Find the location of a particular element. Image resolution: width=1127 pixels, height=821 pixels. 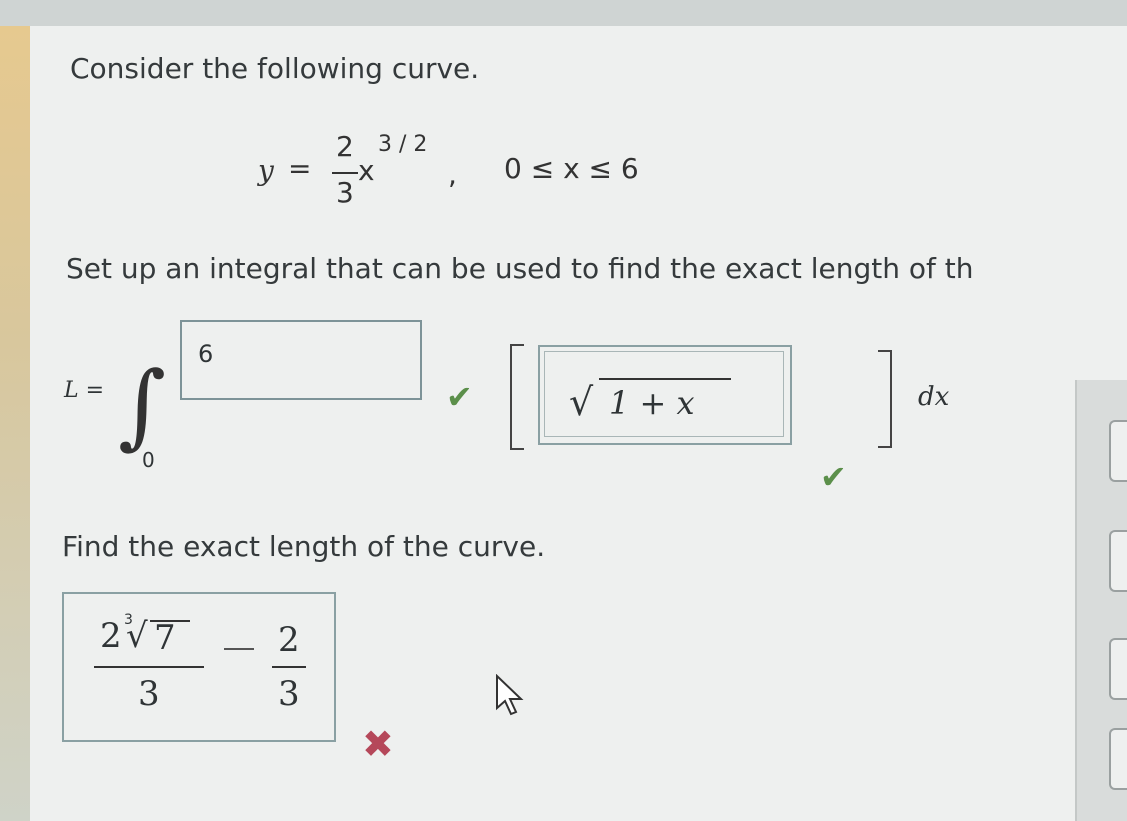

left-bracket is located at coordinates (517, 397).